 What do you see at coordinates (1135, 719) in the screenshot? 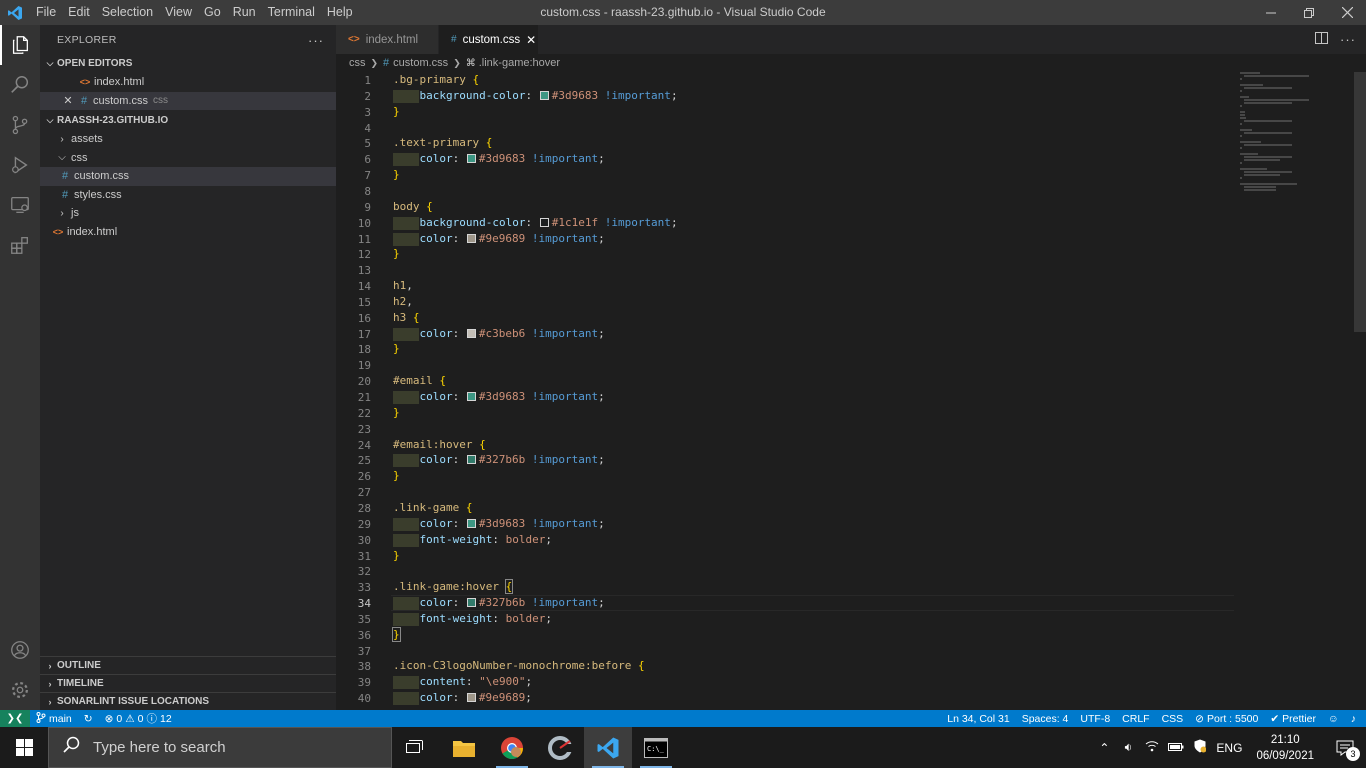
I see `eol-status: CRLF` at bounding box center [1135, 719].